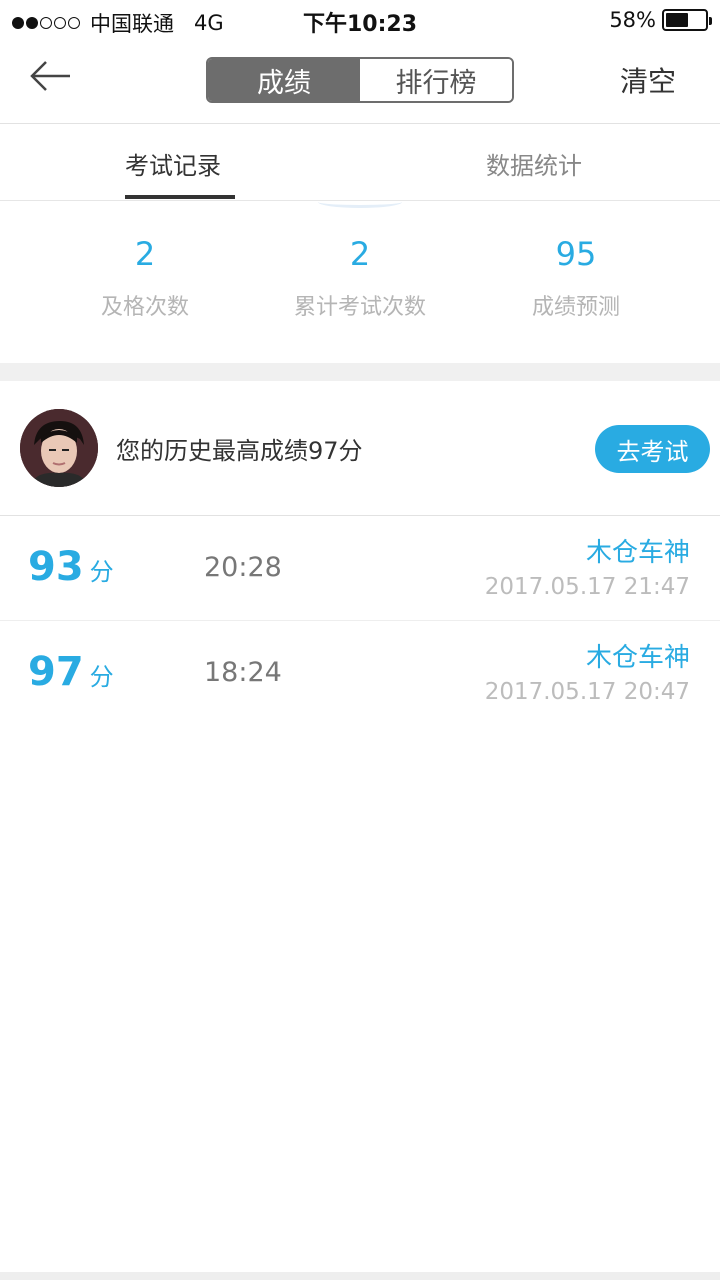 The width and height of the screenshot is (720, 1280). I want to click on record-score: 93 分, so click(71, 567).